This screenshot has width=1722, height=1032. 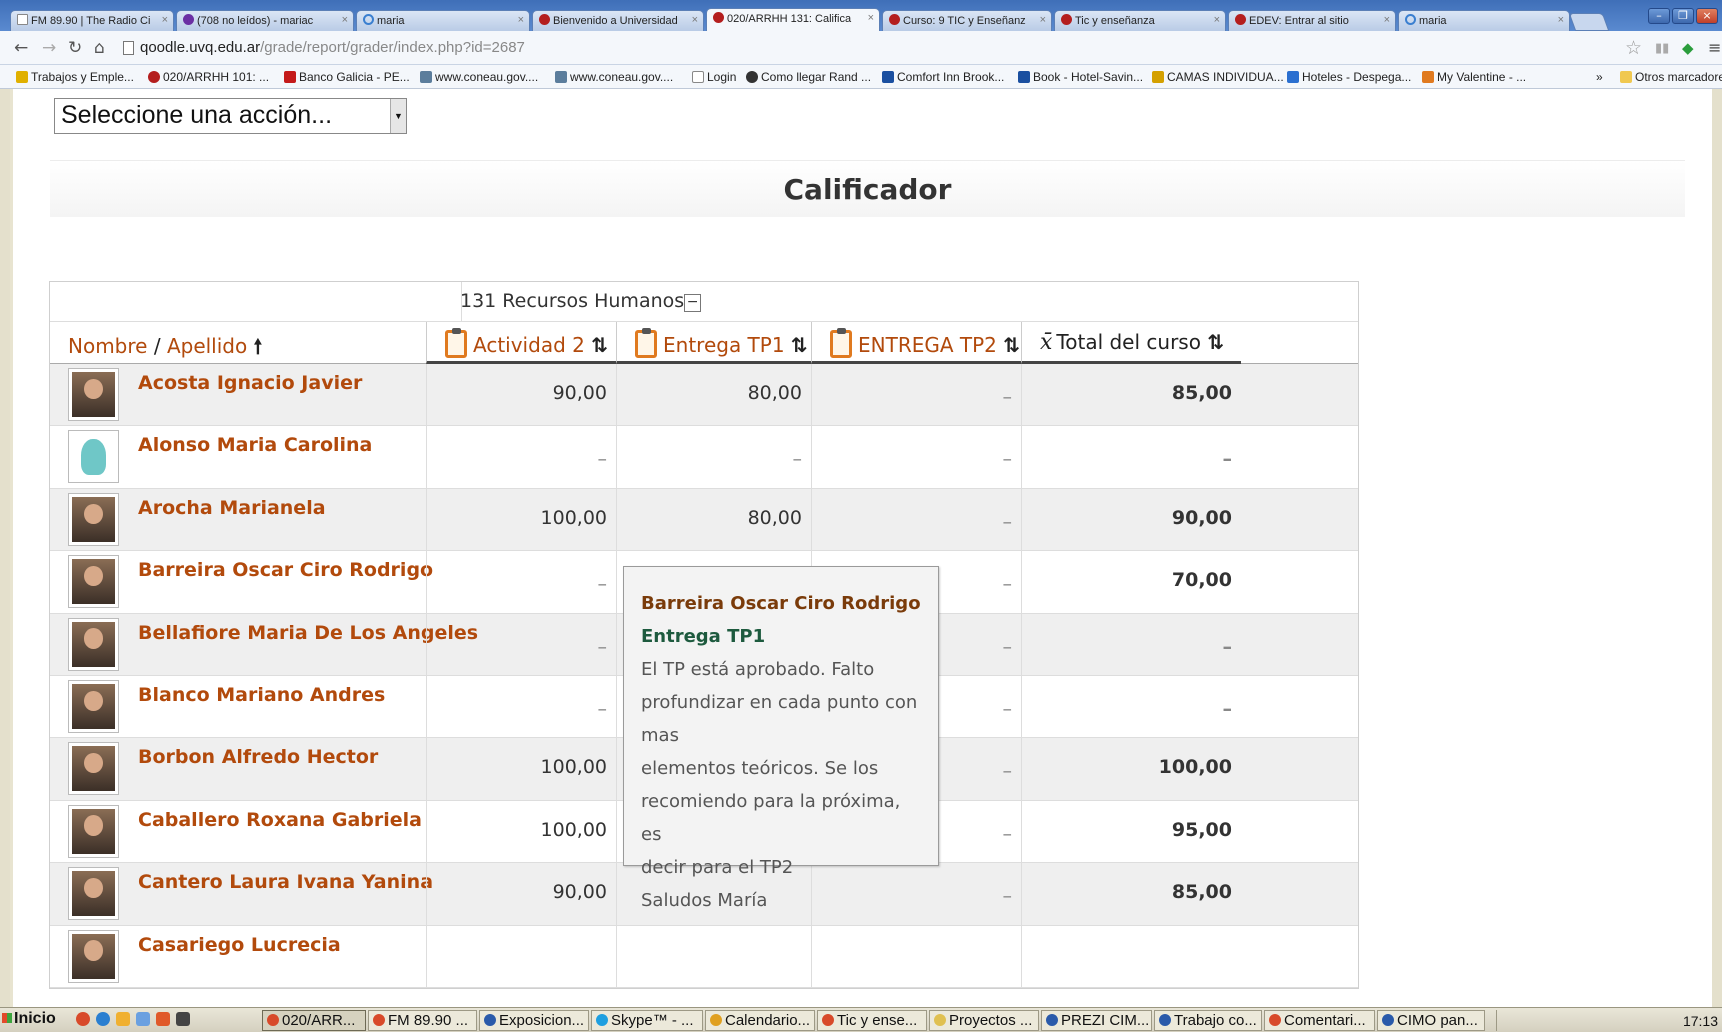 I want to click on grade-entrega-tp1, so click(x=713, y=956).